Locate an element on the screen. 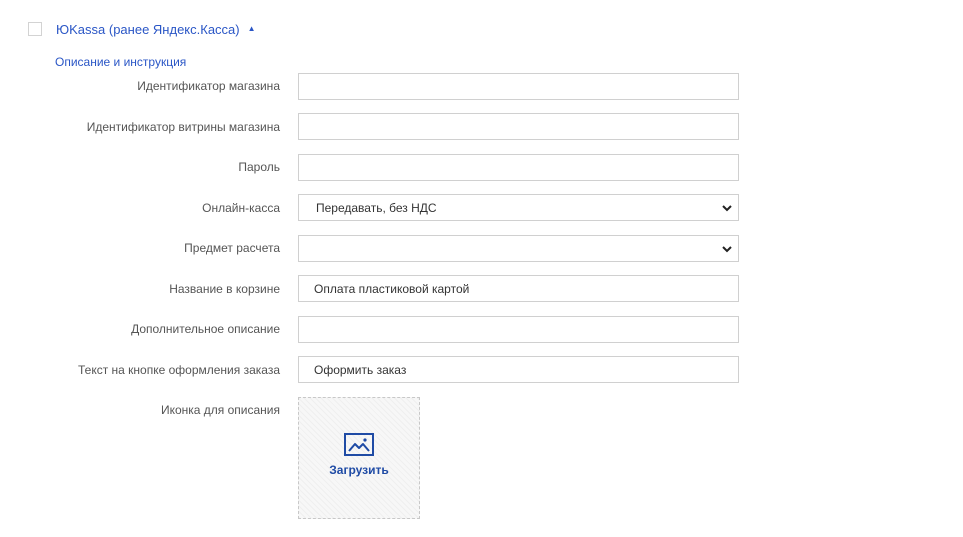  module-title: ЮKassa (ранее Яндекс.Касса) is located at coordinates (148, 29).